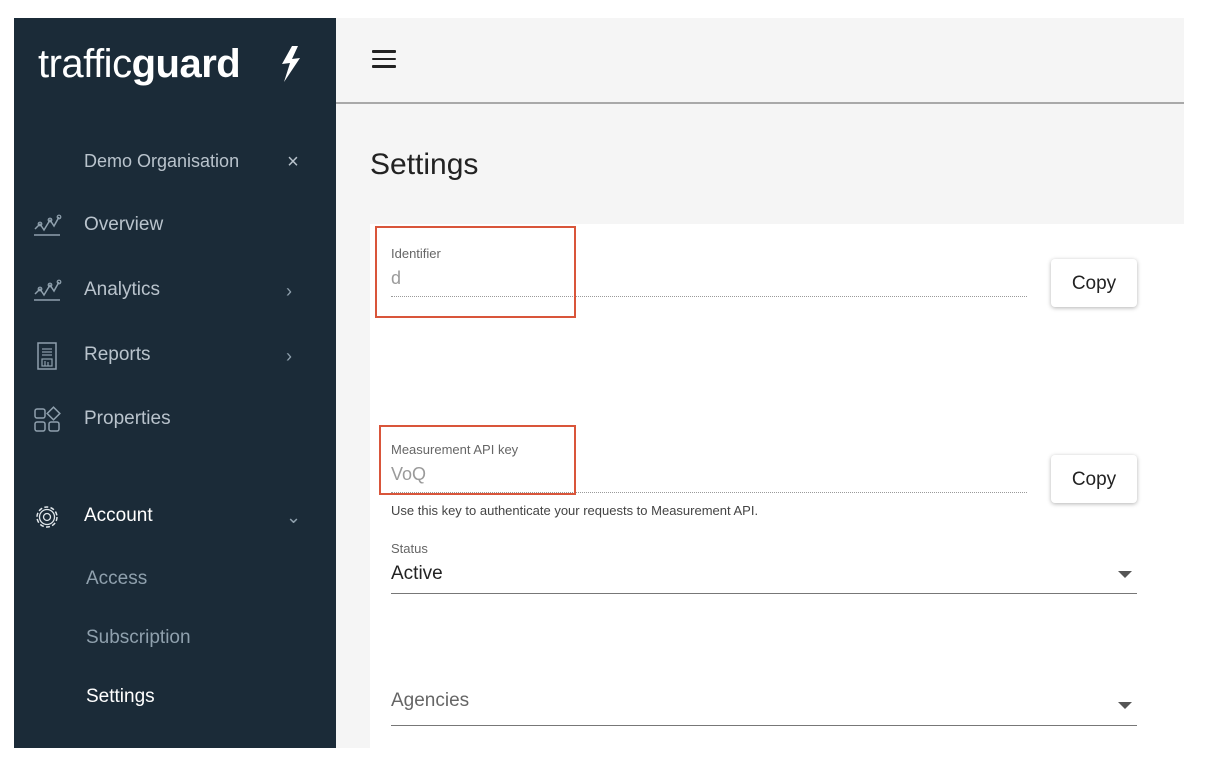 The width and height of the screenshot is (1206, 762). I want to click on sidebar-item-label: Reports, so click(117, 354).